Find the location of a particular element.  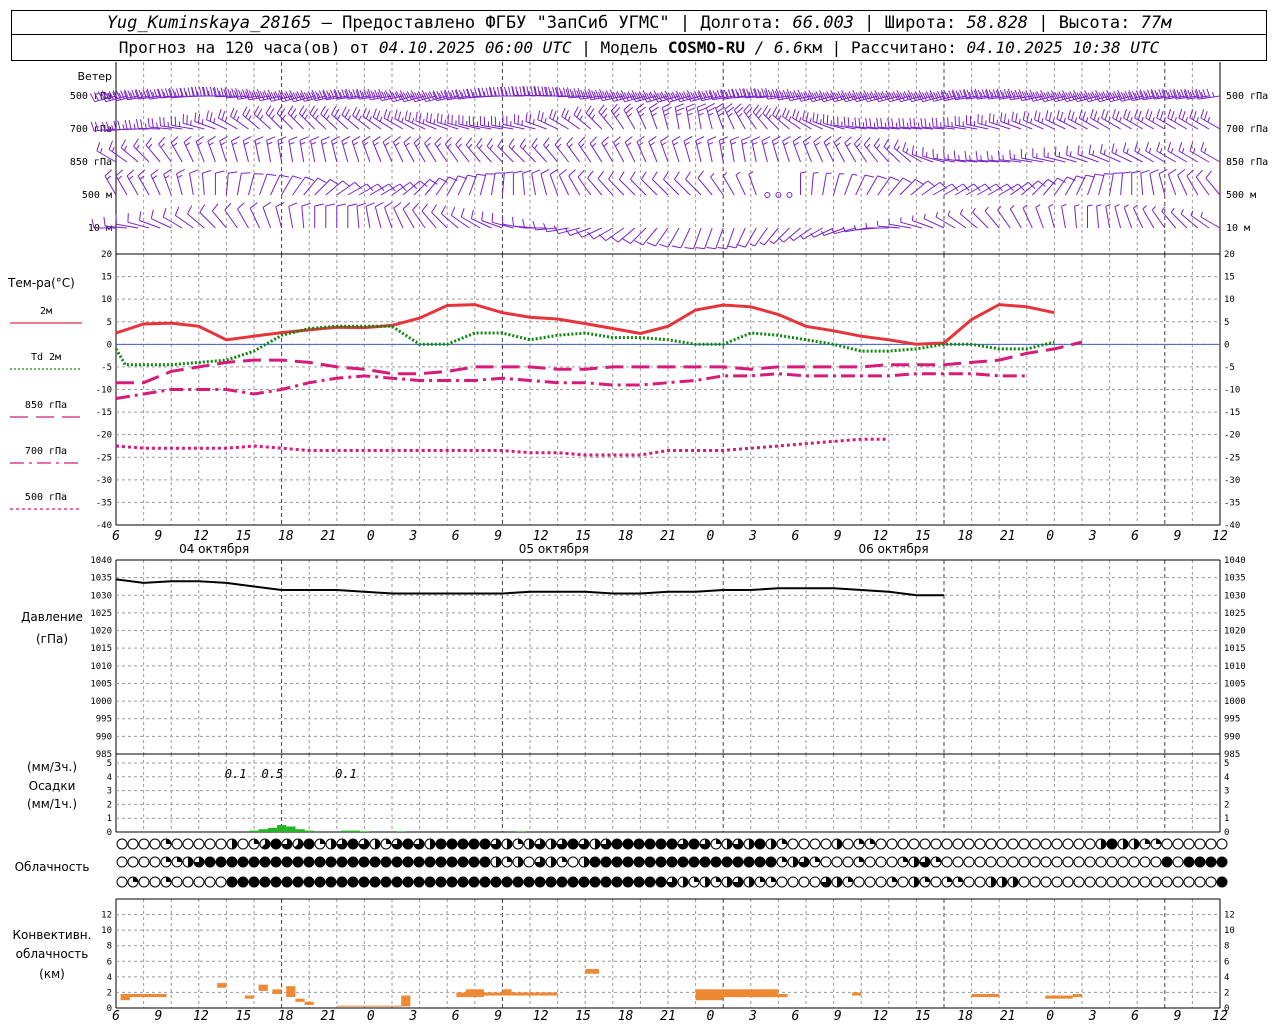

conv-xtick: 3 is located at coordinates (412, 1016).